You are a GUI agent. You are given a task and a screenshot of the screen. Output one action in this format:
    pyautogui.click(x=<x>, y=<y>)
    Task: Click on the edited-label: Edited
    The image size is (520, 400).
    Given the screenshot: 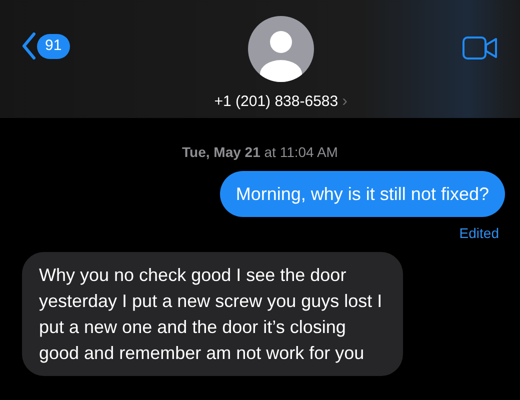 What is the action you would take?
    pyautogui.click(x=482, y=233)
    